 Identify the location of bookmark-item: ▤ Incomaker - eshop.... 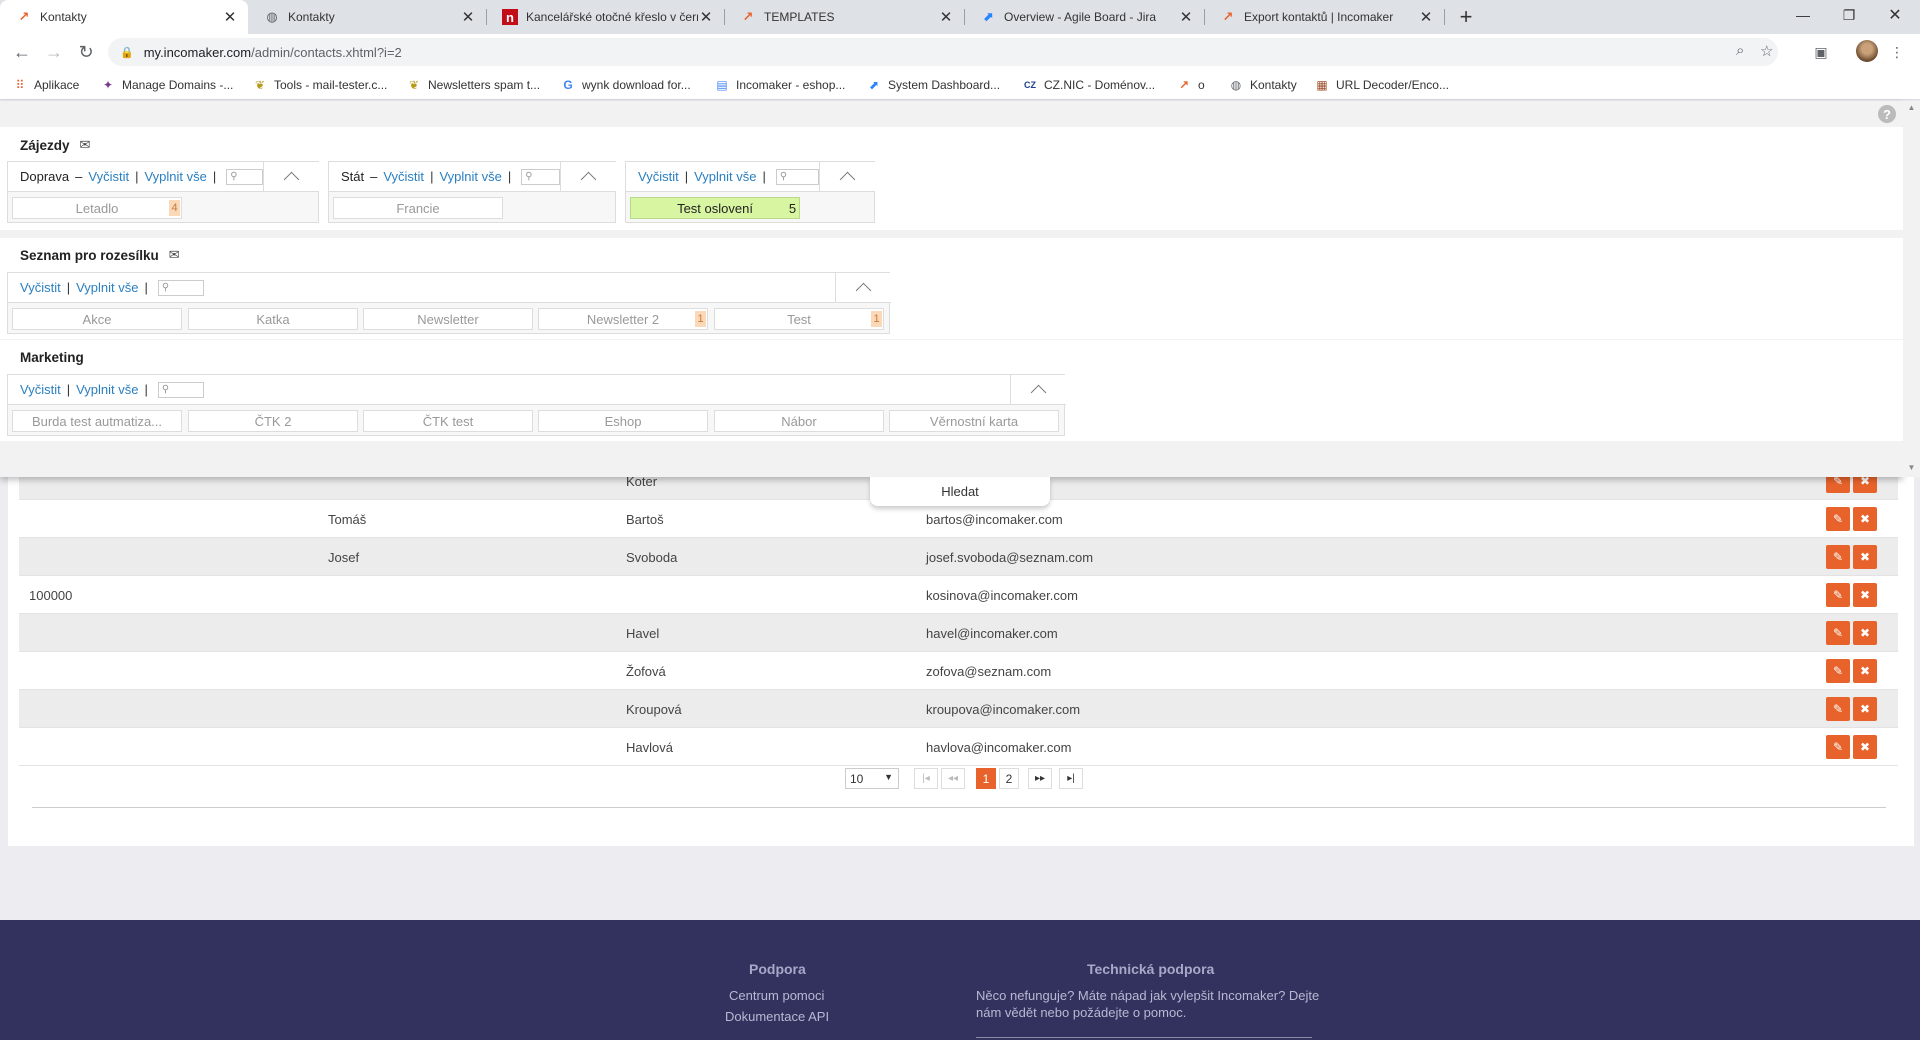
(779, 85).